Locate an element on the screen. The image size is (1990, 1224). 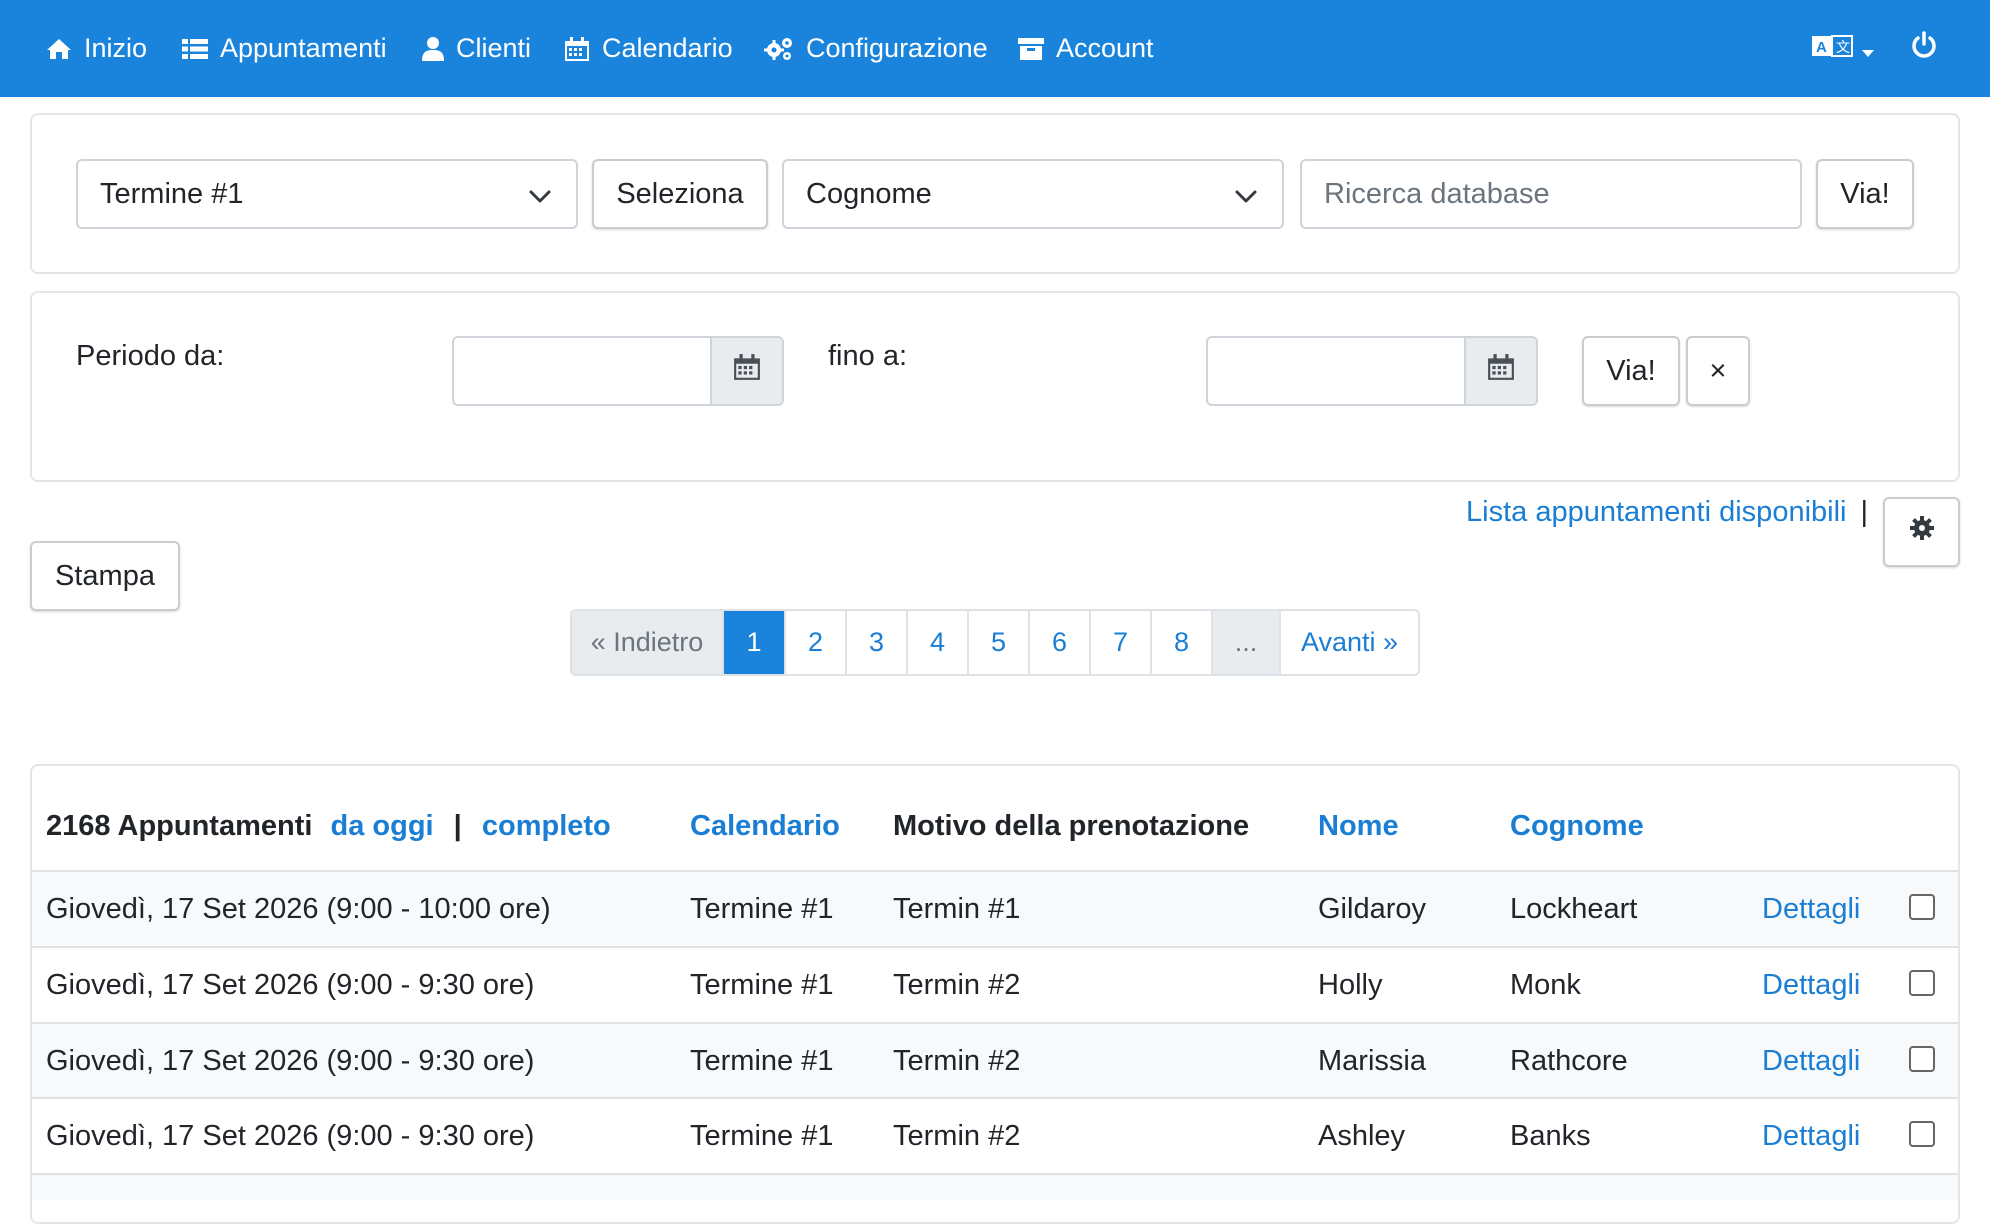
search-go-button: Via! is located at coordinates (1865, 194).